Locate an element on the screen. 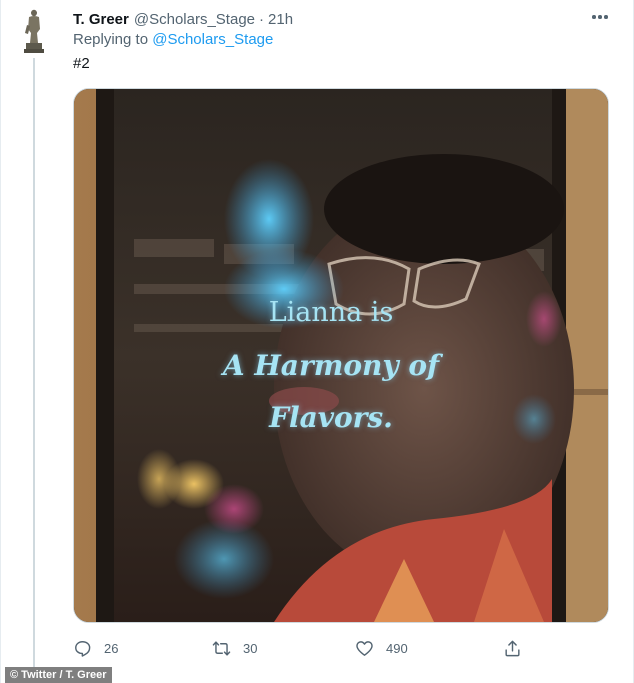 The height and width of the screenshot is (683, 634). share-icon is located at coordinates (512, 648).